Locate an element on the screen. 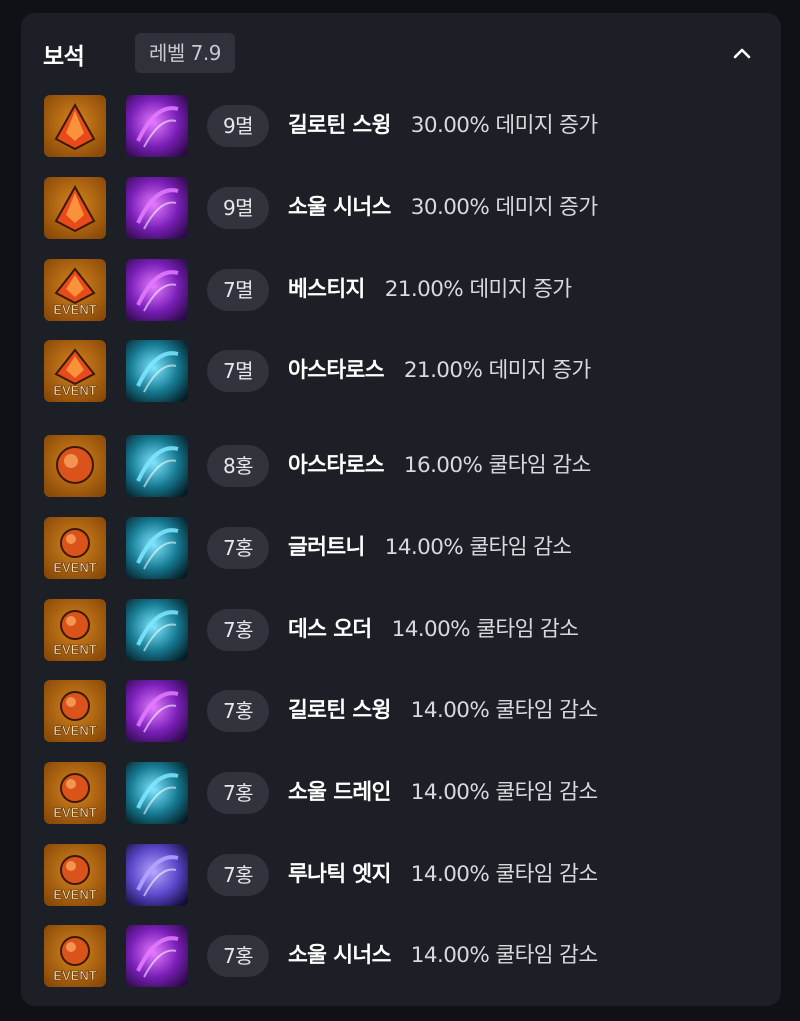 This screenshot has width=800, height=1021. gem-description: 길로틴 스윙 14.00% 쿨타임 감소 is located at coordinates (443, 711).